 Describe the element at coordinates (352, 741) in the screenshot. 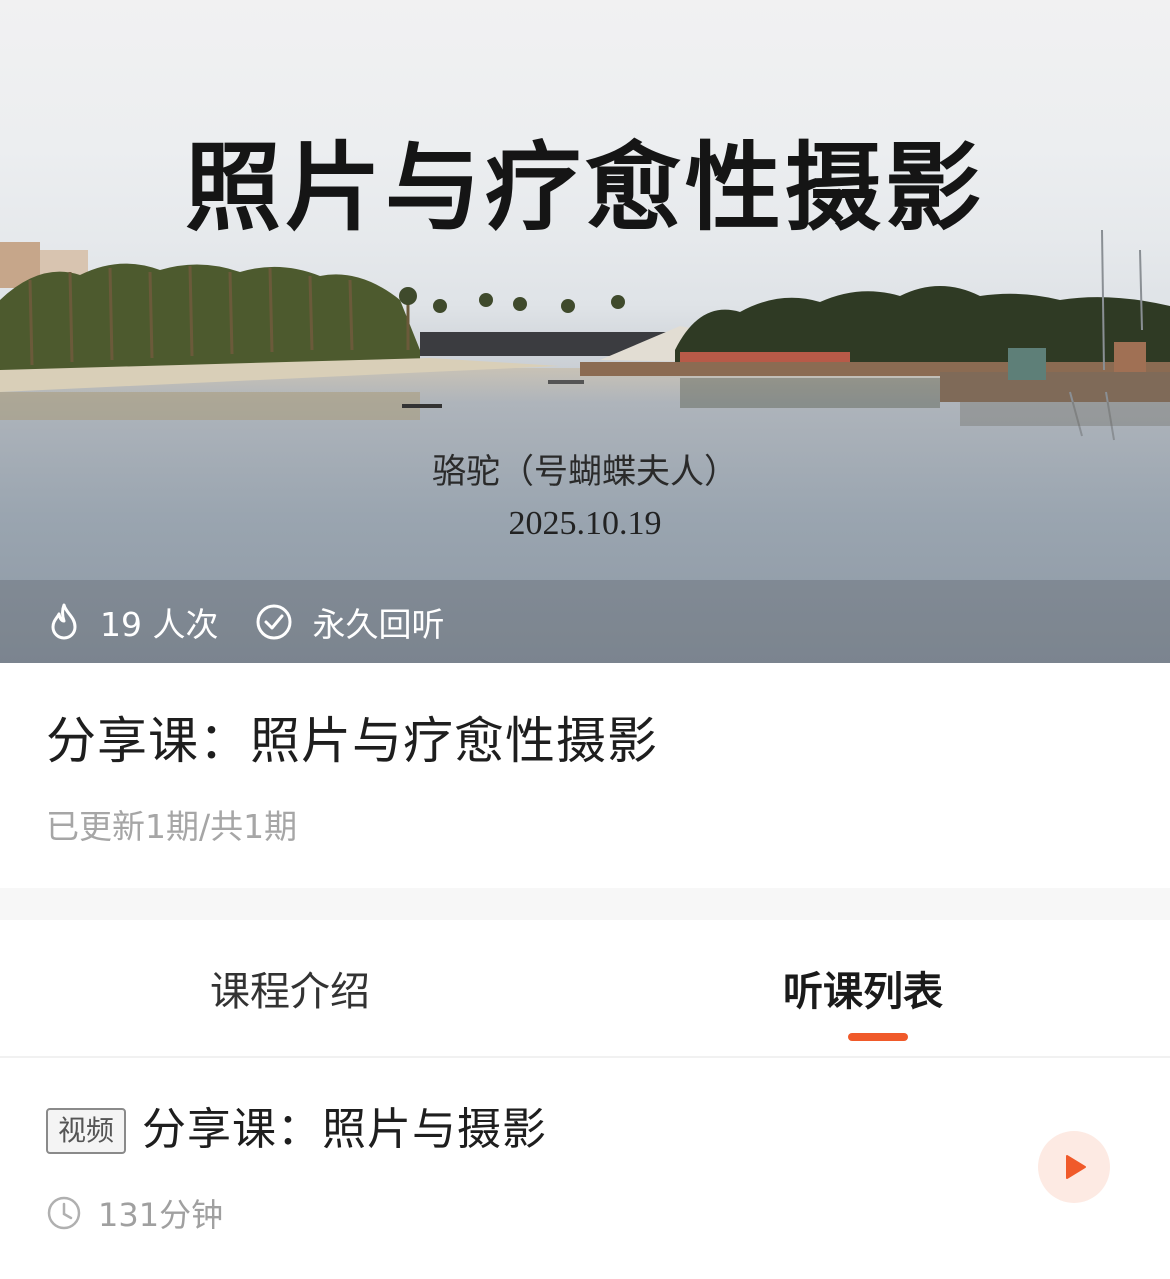

I see `course-title: 分享课：照片与疗愈性摄影` at that location.